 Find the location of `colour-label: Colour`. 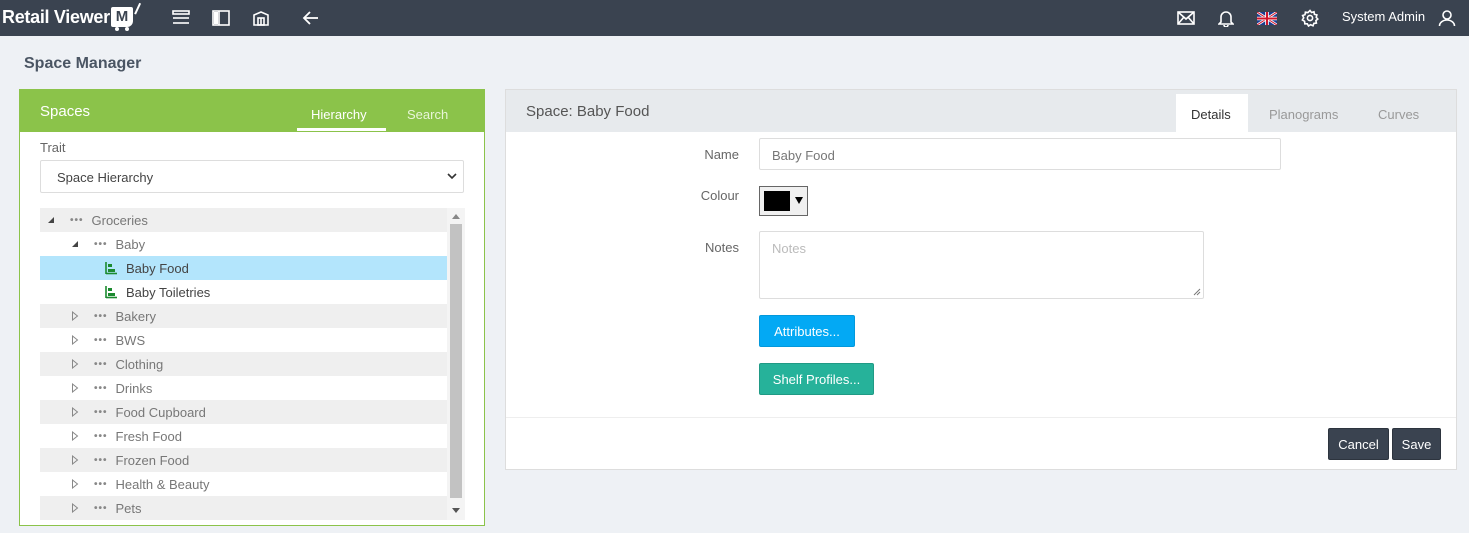

colour-label: Colour is located at coordinates (719, 195).